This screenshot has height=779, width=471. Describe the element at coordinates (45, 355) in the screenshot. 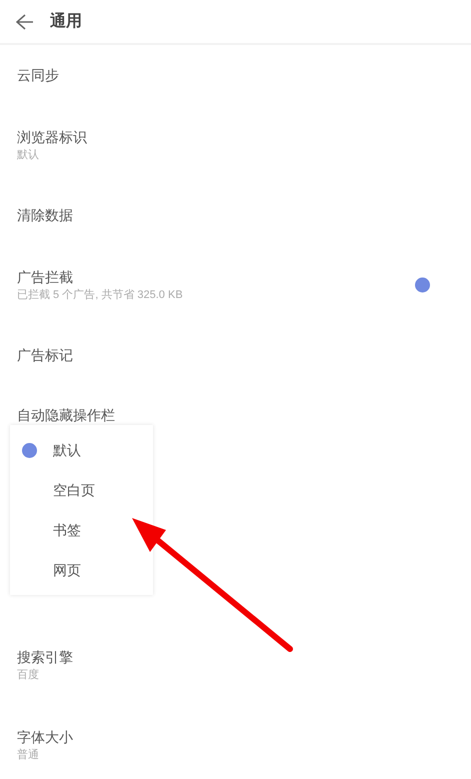

I see `setting-title: 广告标记` at that location.